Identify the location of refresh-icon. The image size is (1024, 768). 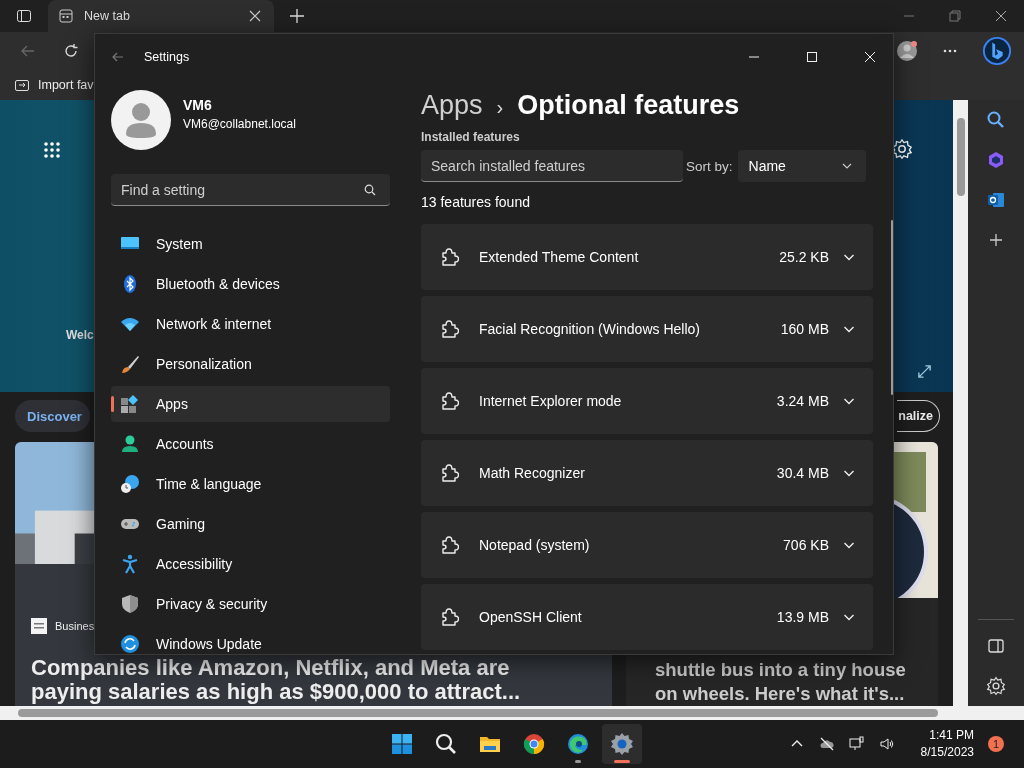
(71, 51).